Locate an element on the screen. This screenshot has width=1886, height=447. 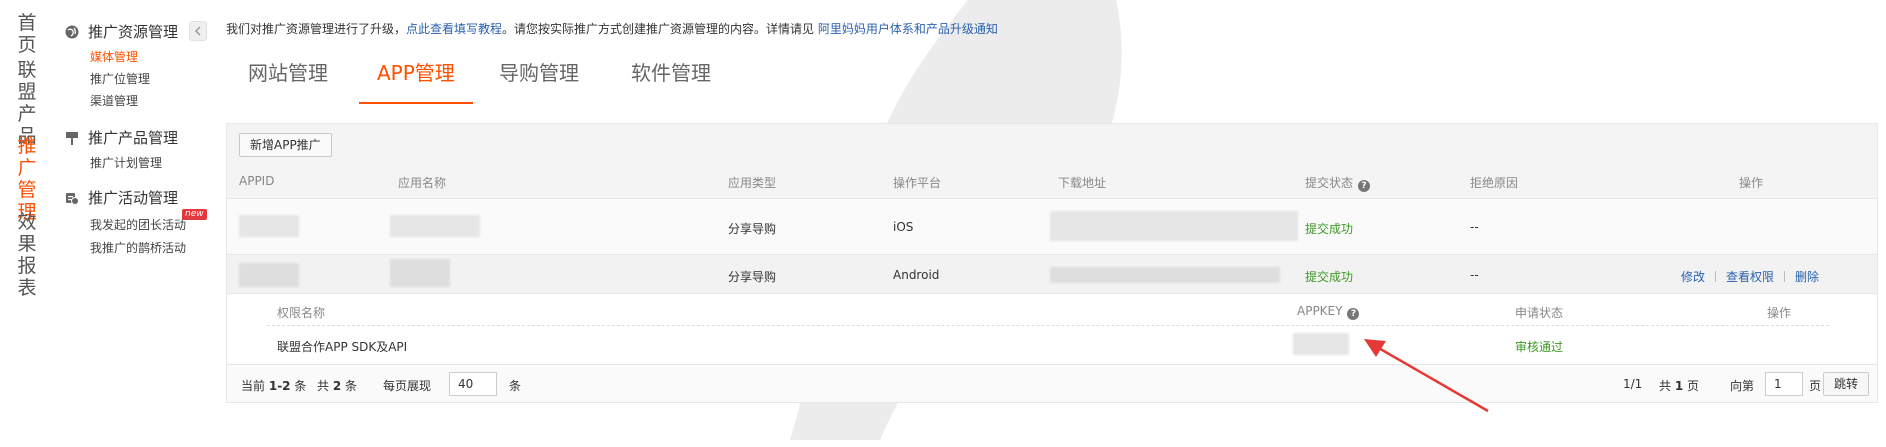
tab-bar: 网站管理 APP管理 导购管理 软件管理 is located at coordinates (1051, 80).